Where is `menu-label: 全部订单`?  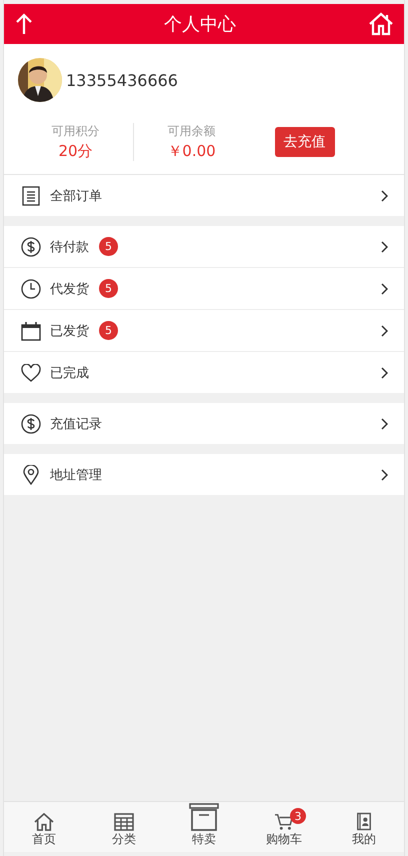
menu-label: 全部订单 is located at coordinates (76, 196).